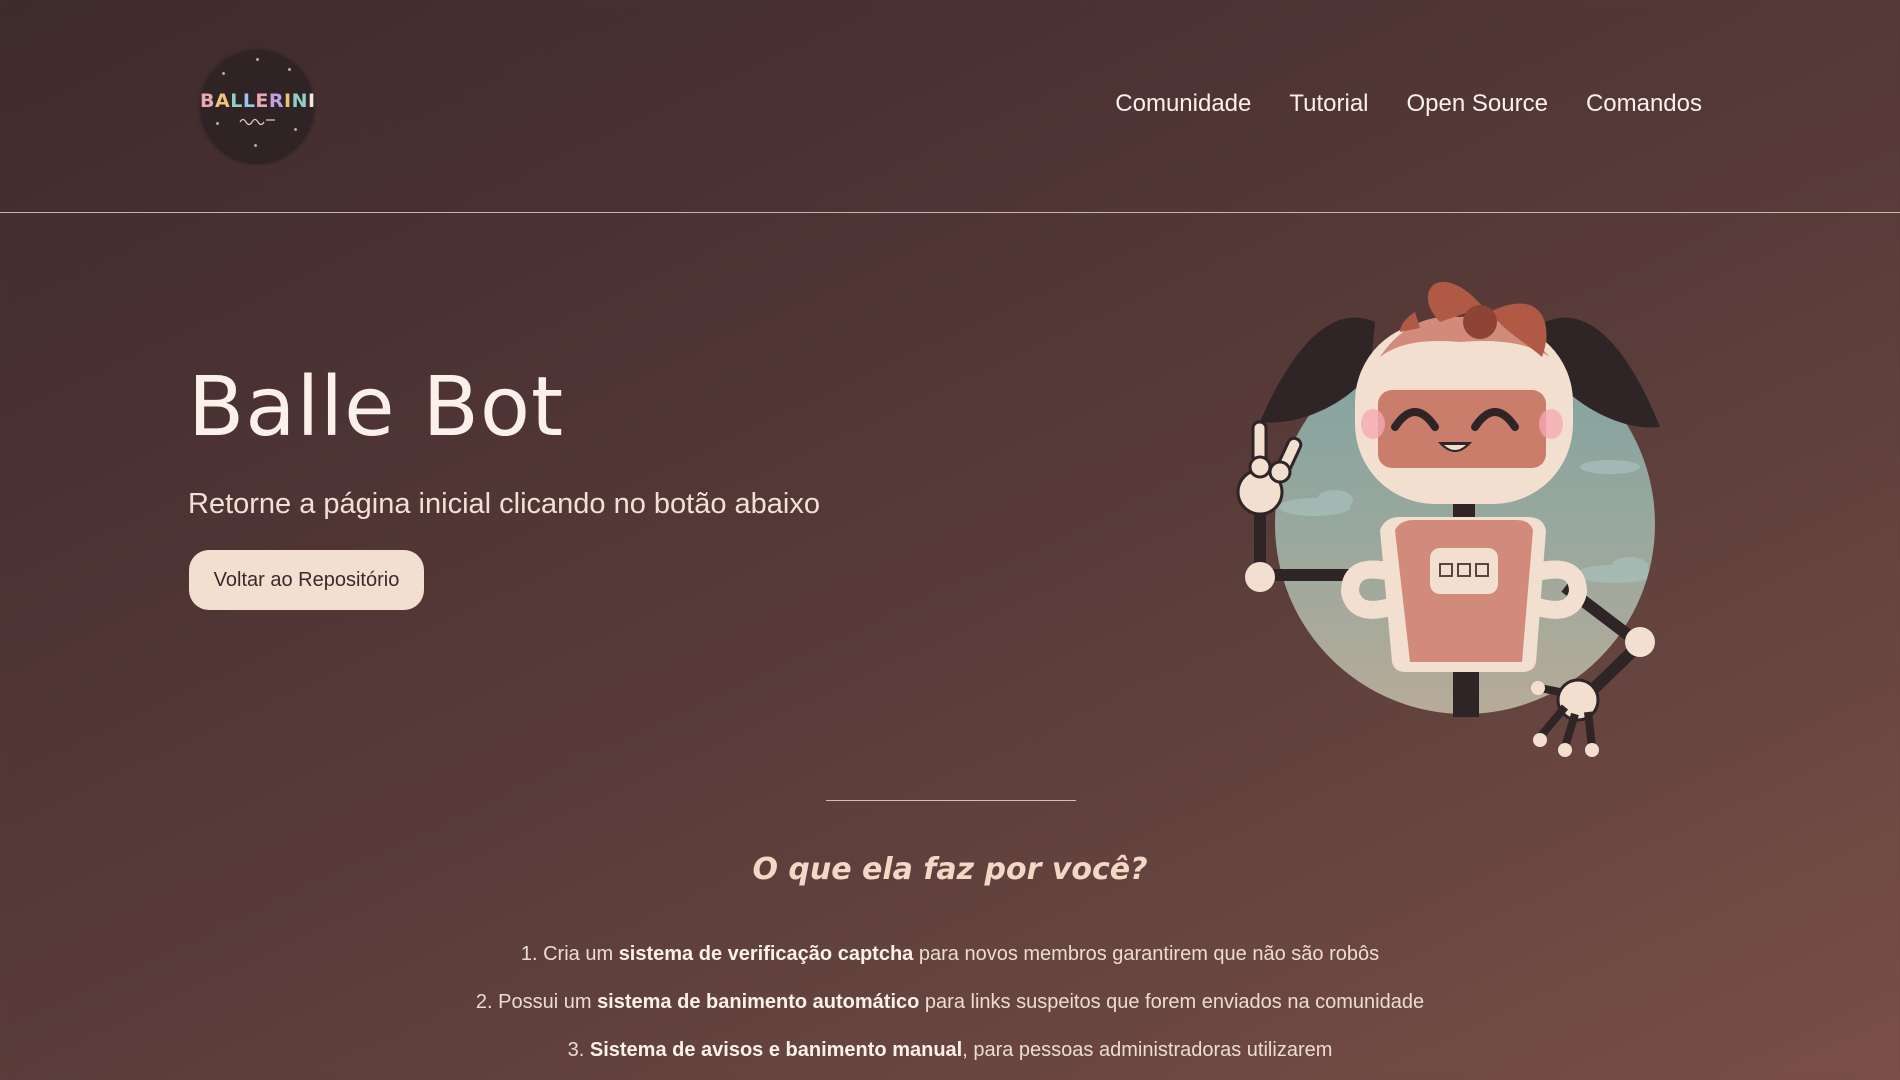 The width and height of the screenshot is (1900, 1080). What do you see at coordinates (950, 869) in the screenshot?
I see `features-title: O que ela faz por você?` at bounding box center [950, 869].